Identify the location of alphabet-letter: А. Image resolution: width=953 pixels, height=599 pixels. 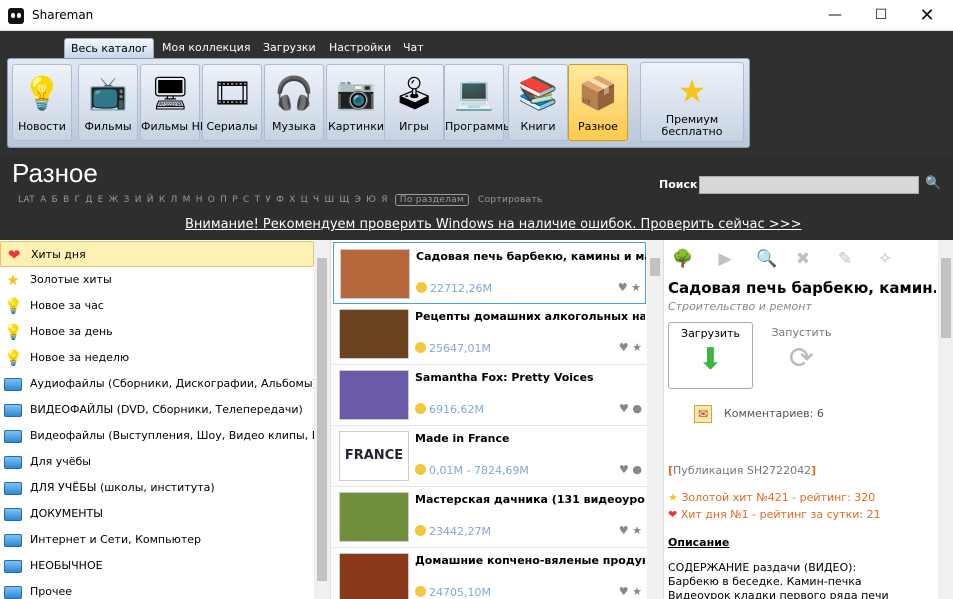
(43, 200).